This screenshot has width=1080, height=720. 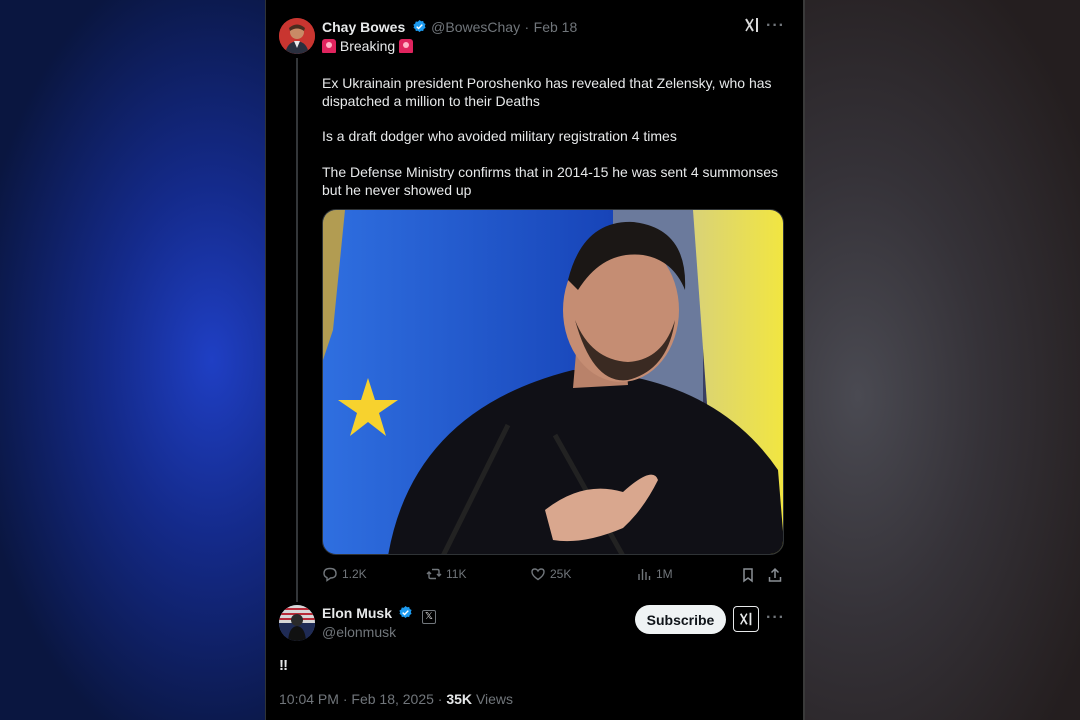 I want to click on author-handle: @BowesChay, so click(x=475, y=27).